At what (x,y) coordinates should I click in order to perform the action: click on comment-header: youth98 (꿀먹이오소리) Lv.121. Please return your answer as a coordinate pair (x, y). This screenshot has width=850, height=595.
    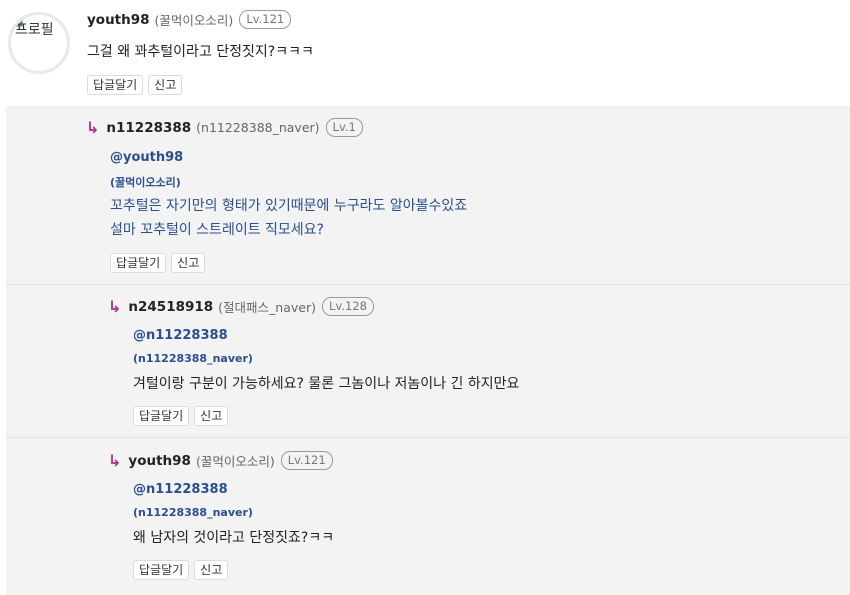
    Looking at the image, I should click on (189, 19).